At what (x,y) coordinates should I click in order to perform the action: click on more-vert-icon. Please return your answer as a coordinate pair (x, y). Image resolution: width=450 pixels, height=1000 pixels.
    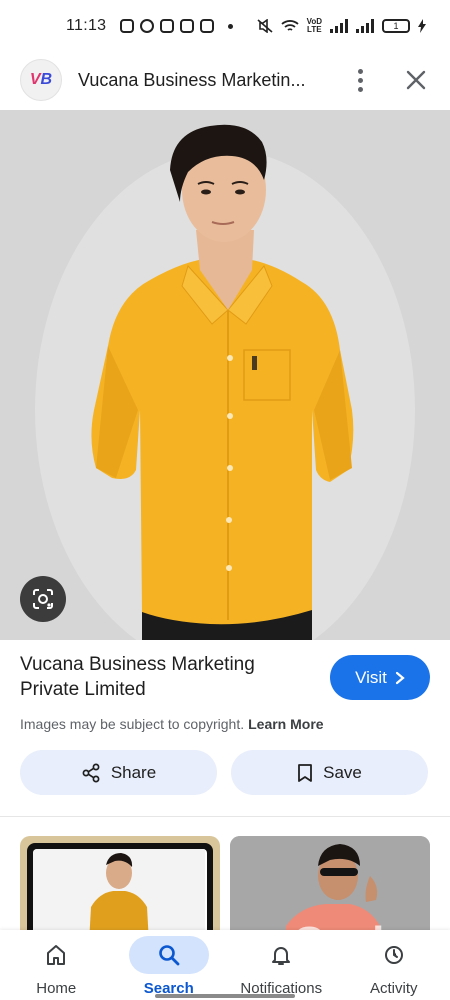
    Looking at the image, I should click on (360, 71).